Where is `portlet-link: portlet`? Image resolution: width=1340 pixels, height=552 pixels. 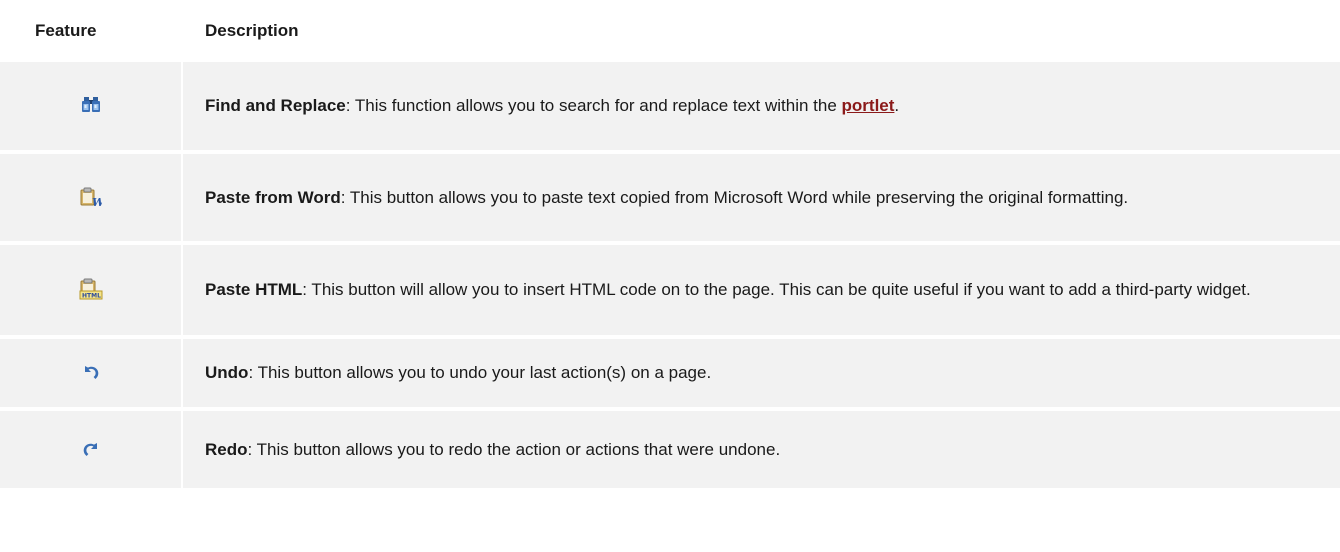 portlet-link: portlet is located at coordinates (868, 105).